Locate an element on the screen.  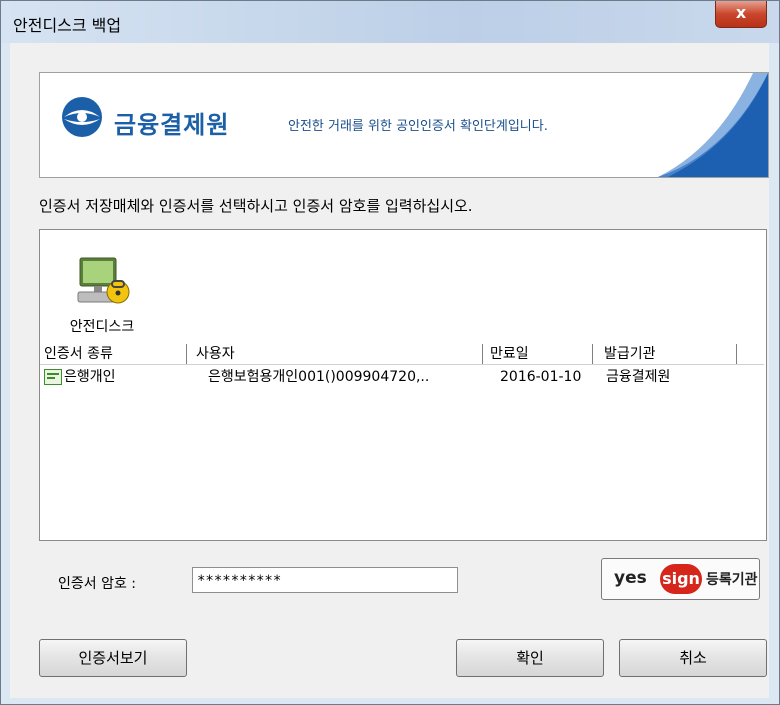
yessign-logo: yes sign 등록기관 is located at coordinates (680, 579).